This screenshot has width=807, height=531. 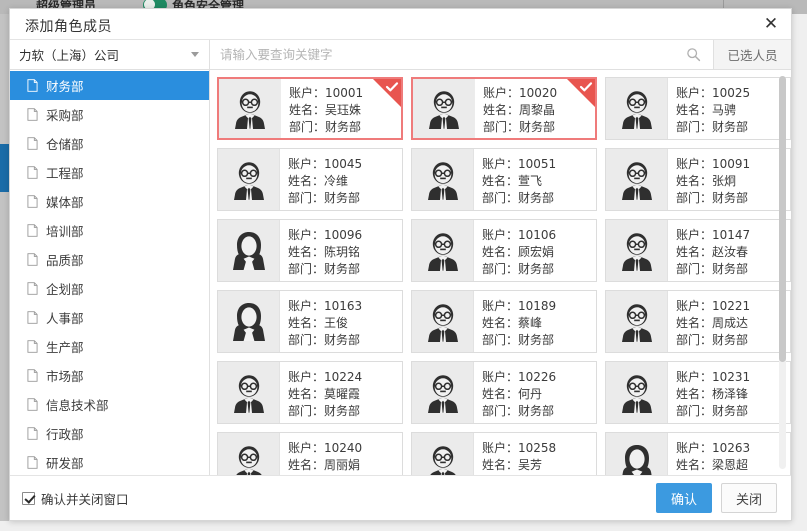 What do you see at coordinates (530, 323) in the screenshot?
I see `name-value: 蔡峰` at bounding box center [530, 323].